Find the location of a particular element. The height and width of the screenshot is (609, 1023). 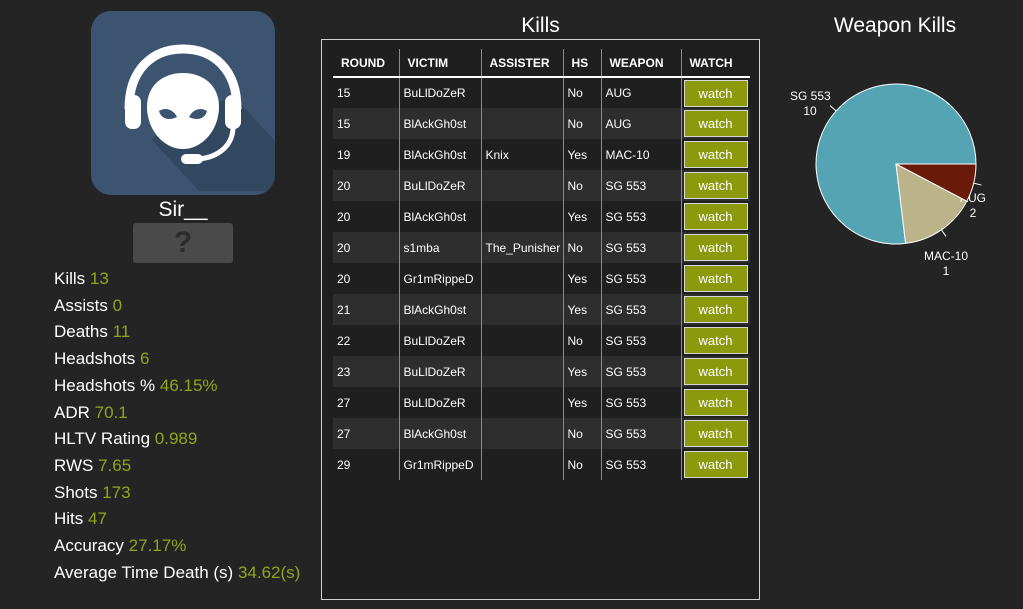

pie-label: MAC-10 is located at coordinates (946, 256).